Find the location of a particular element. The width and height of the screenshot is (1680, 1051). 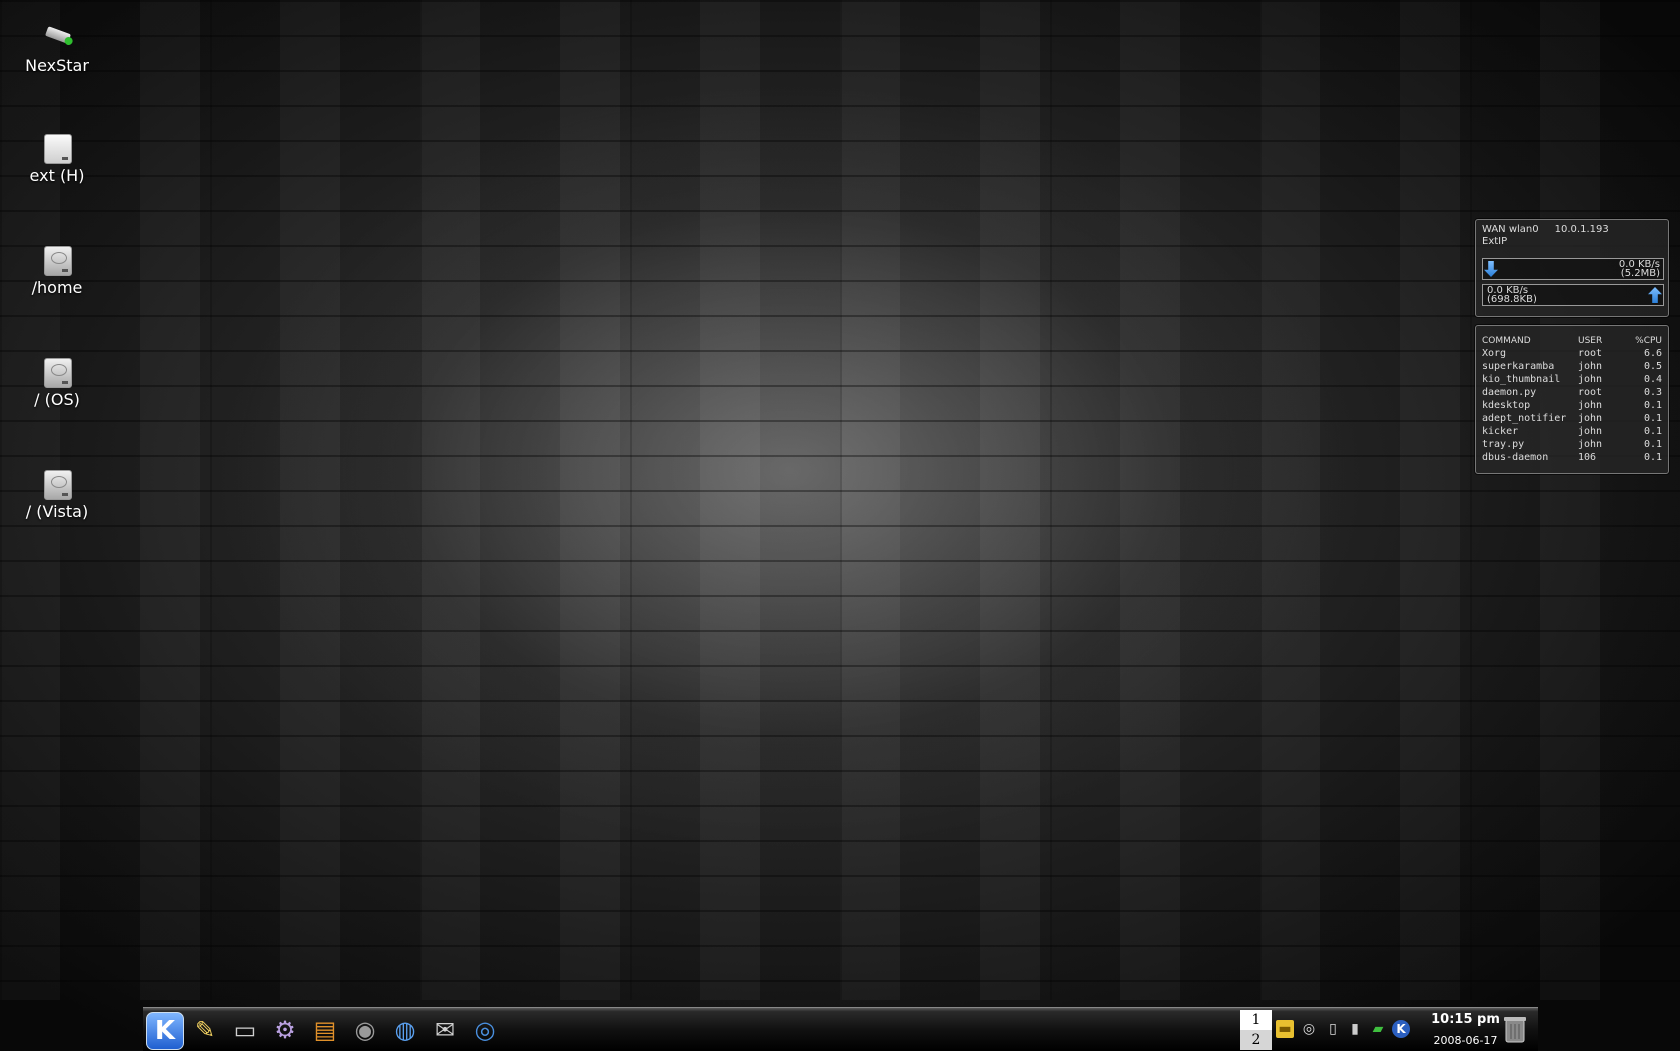

process-command: tray.py is located at coordinates (1503, 444).